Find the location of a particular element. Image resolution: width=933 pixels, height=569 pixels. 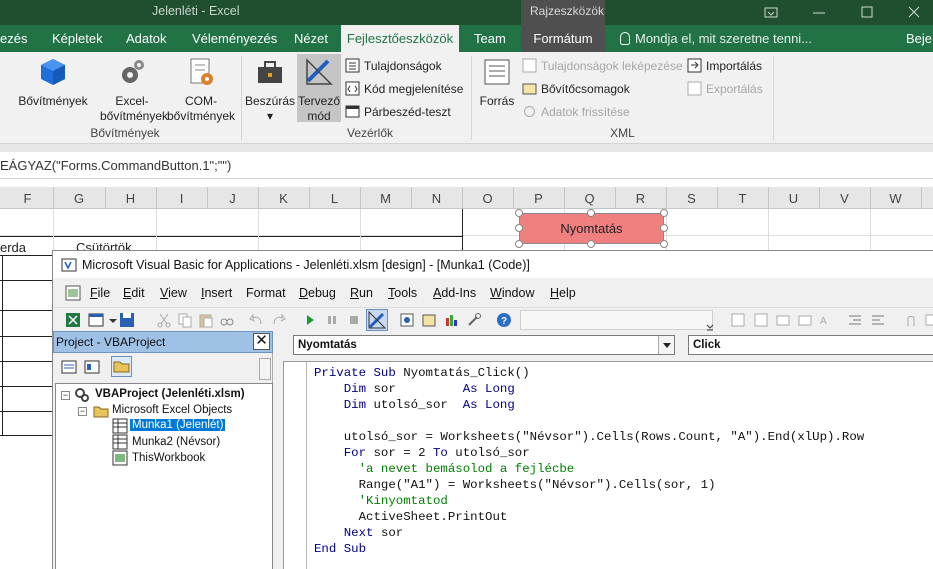

column-header: S is located at coordinates (691, 198).